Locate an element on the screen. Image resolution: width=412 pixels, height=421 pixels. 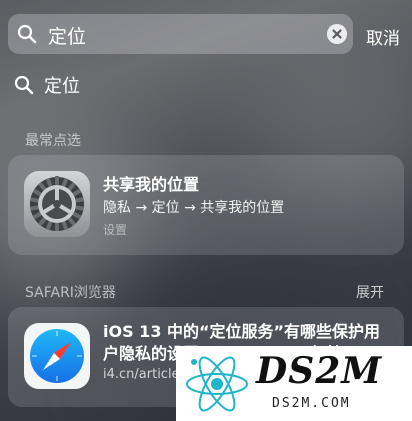
watermark-brand: DS2M is located at coordinates (319, 371).